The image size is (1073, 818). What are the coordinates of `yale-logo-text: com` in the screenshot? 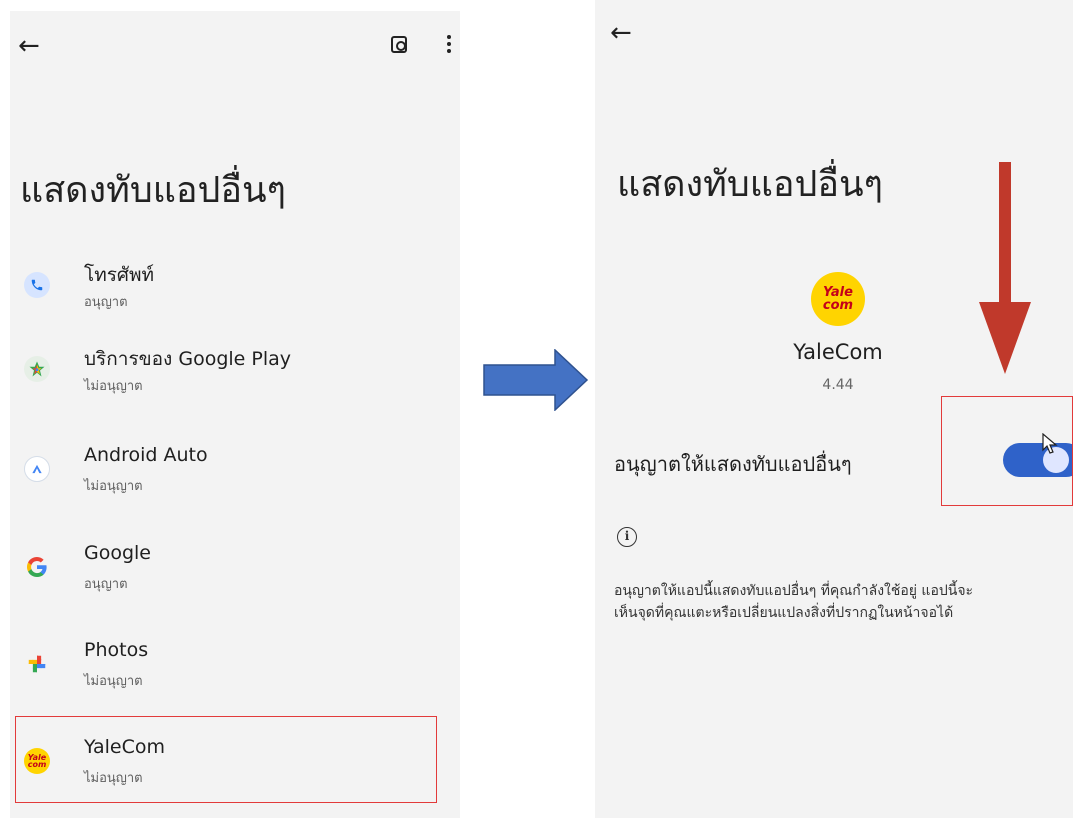 It's located at (838, 305).